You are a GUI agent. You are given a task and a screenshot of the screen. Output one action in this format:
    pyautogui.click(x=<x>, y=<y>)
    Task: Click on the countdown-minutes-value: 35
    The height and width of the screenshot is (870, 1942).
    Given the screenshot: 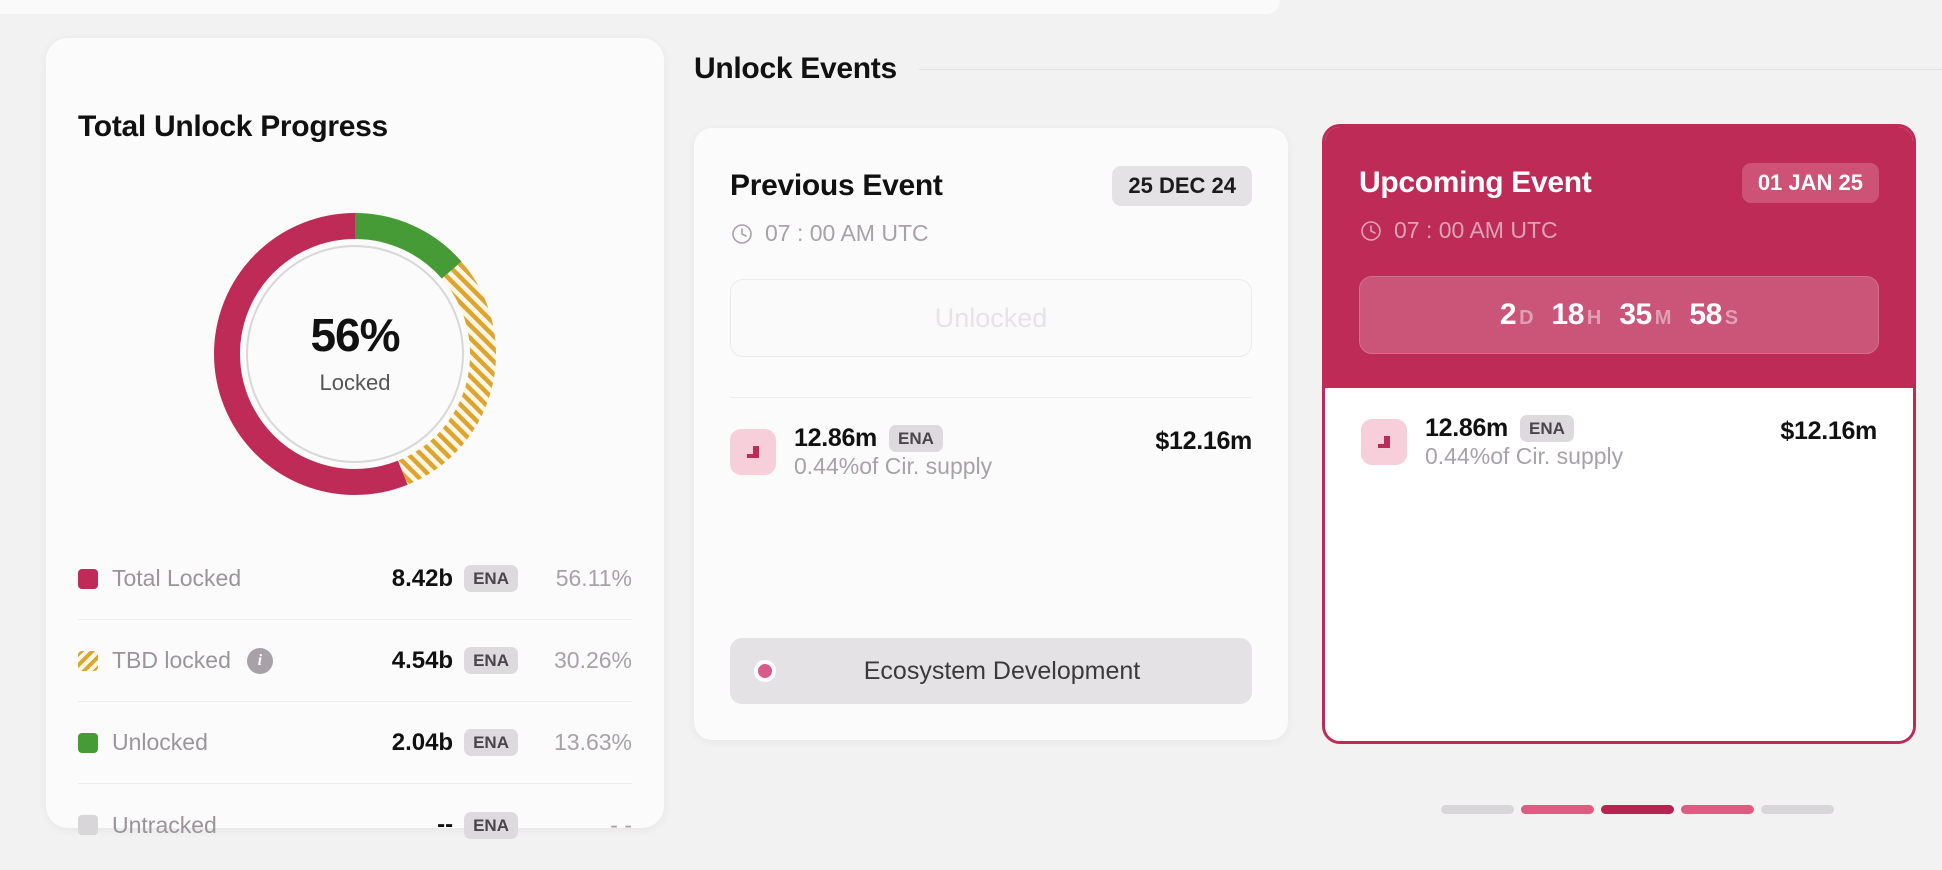 What is the action you would take?
    pyautogui.click(x=1635, y=314)
    